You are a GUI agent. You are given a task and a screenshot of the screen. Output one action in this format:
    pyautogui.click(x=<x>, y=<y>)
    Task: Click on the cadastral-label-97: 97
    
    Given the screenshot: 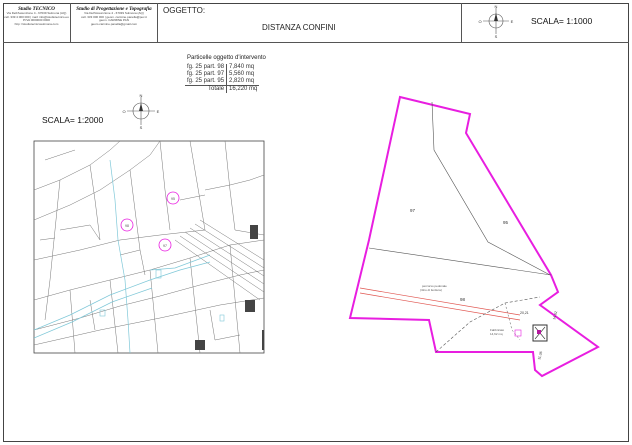 What is the action you would take?
    pyautogui.click(x=165, y=246)
    